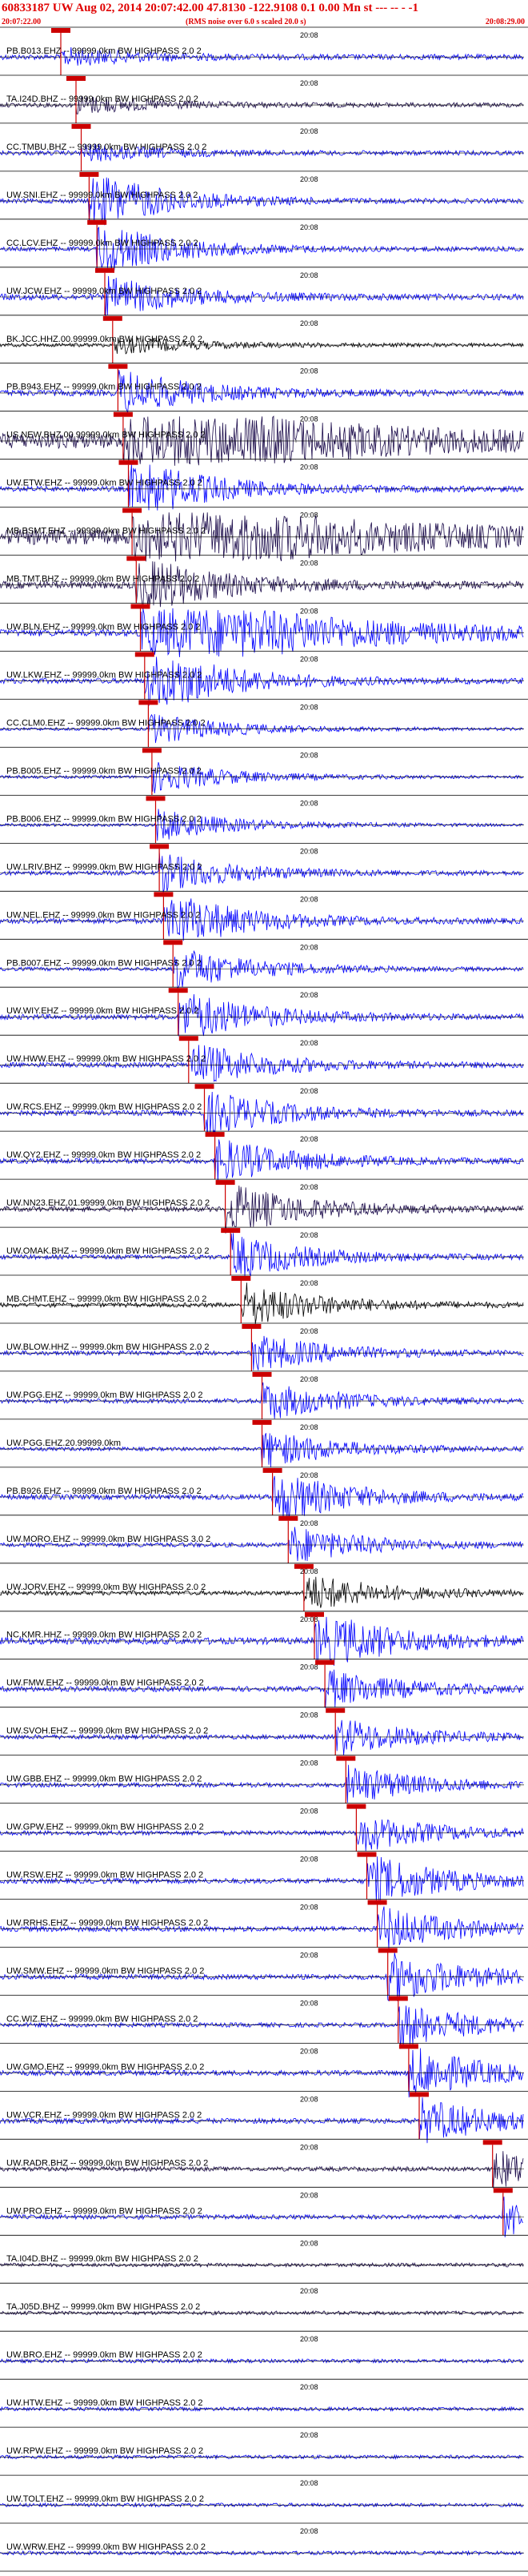 The height and width of the screenshot is (2576, 528). Describe the element at coordinates (63, 1443) in the screenshot. I see `station-label: UW.PGG.EHZ.20.99999.0km` at that location.